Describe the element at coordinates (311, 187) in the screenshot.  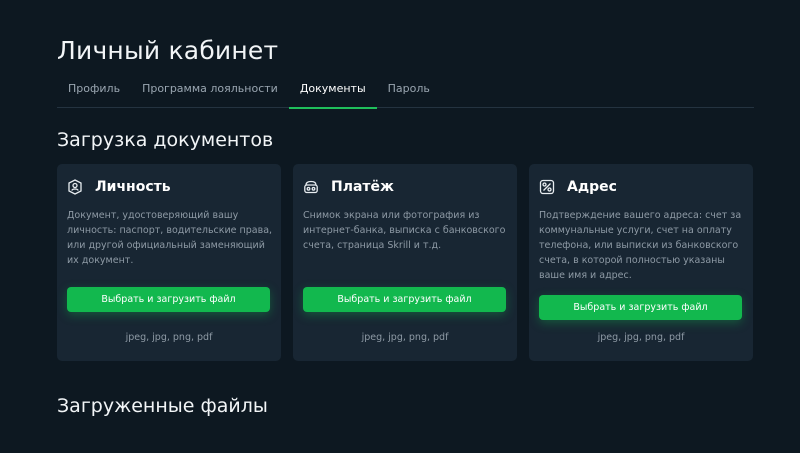
I see `wallet-icon` at that location.